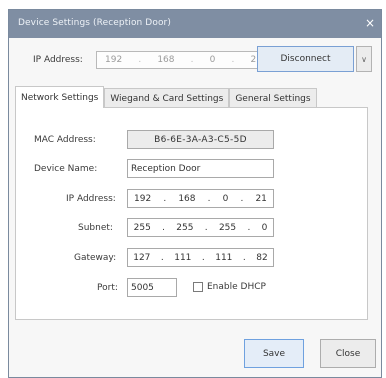 The height and width of the screenshot is (378, 386). Describe the element at coordinates (200, 198) in the screenshot. I see `ip-address-input: 192 . 168 . 0 . 21` at that location.